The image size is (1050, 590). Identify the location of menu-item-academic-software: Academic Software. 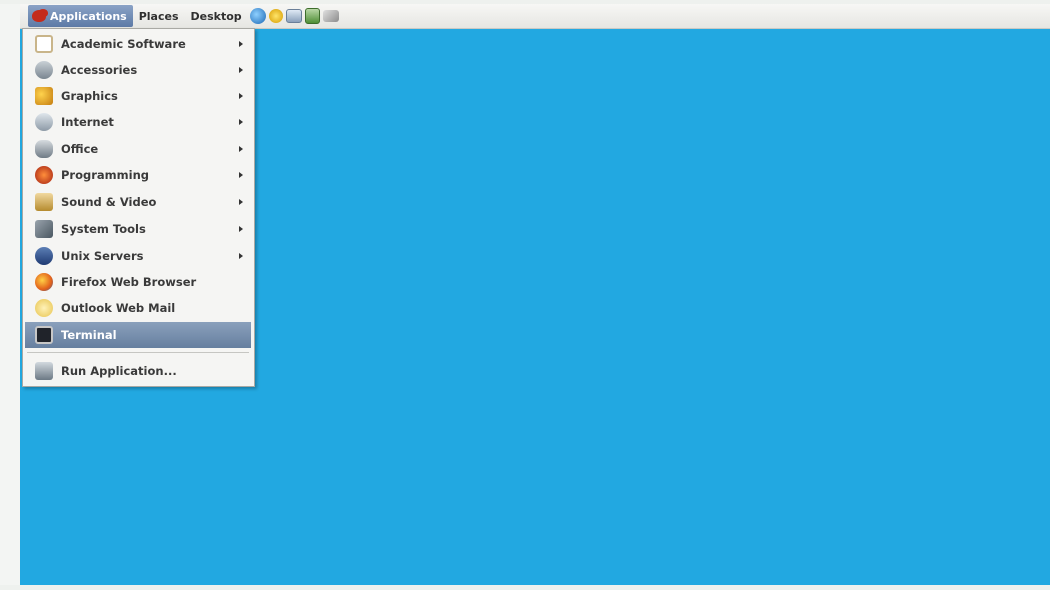
(138, 44).